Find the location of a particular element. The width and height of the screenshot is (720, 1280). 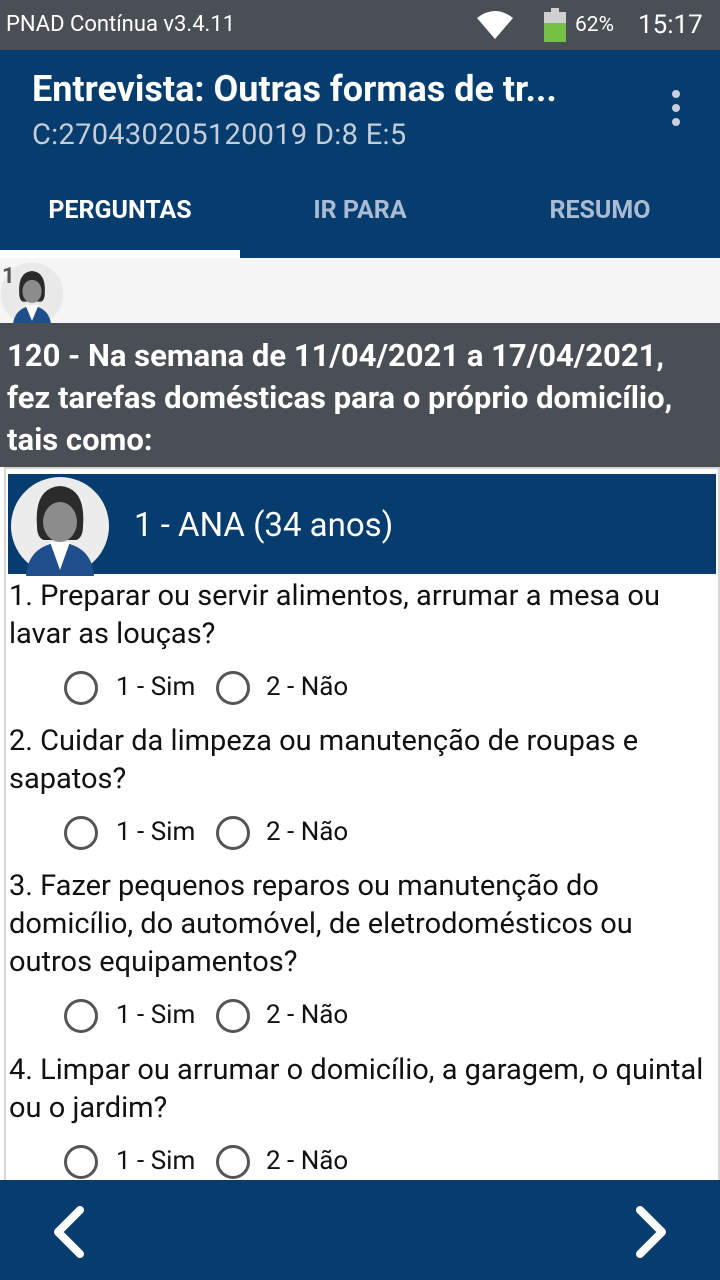

respondent-avatar-icon is located at coordinates (60, 526).